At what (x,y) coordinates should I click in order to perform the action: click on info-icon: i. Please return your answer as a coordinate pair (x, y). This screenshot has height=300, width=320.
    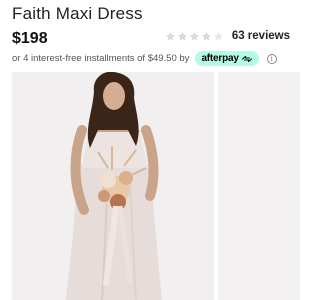
    Looking at the image, I should click on (271, 58).